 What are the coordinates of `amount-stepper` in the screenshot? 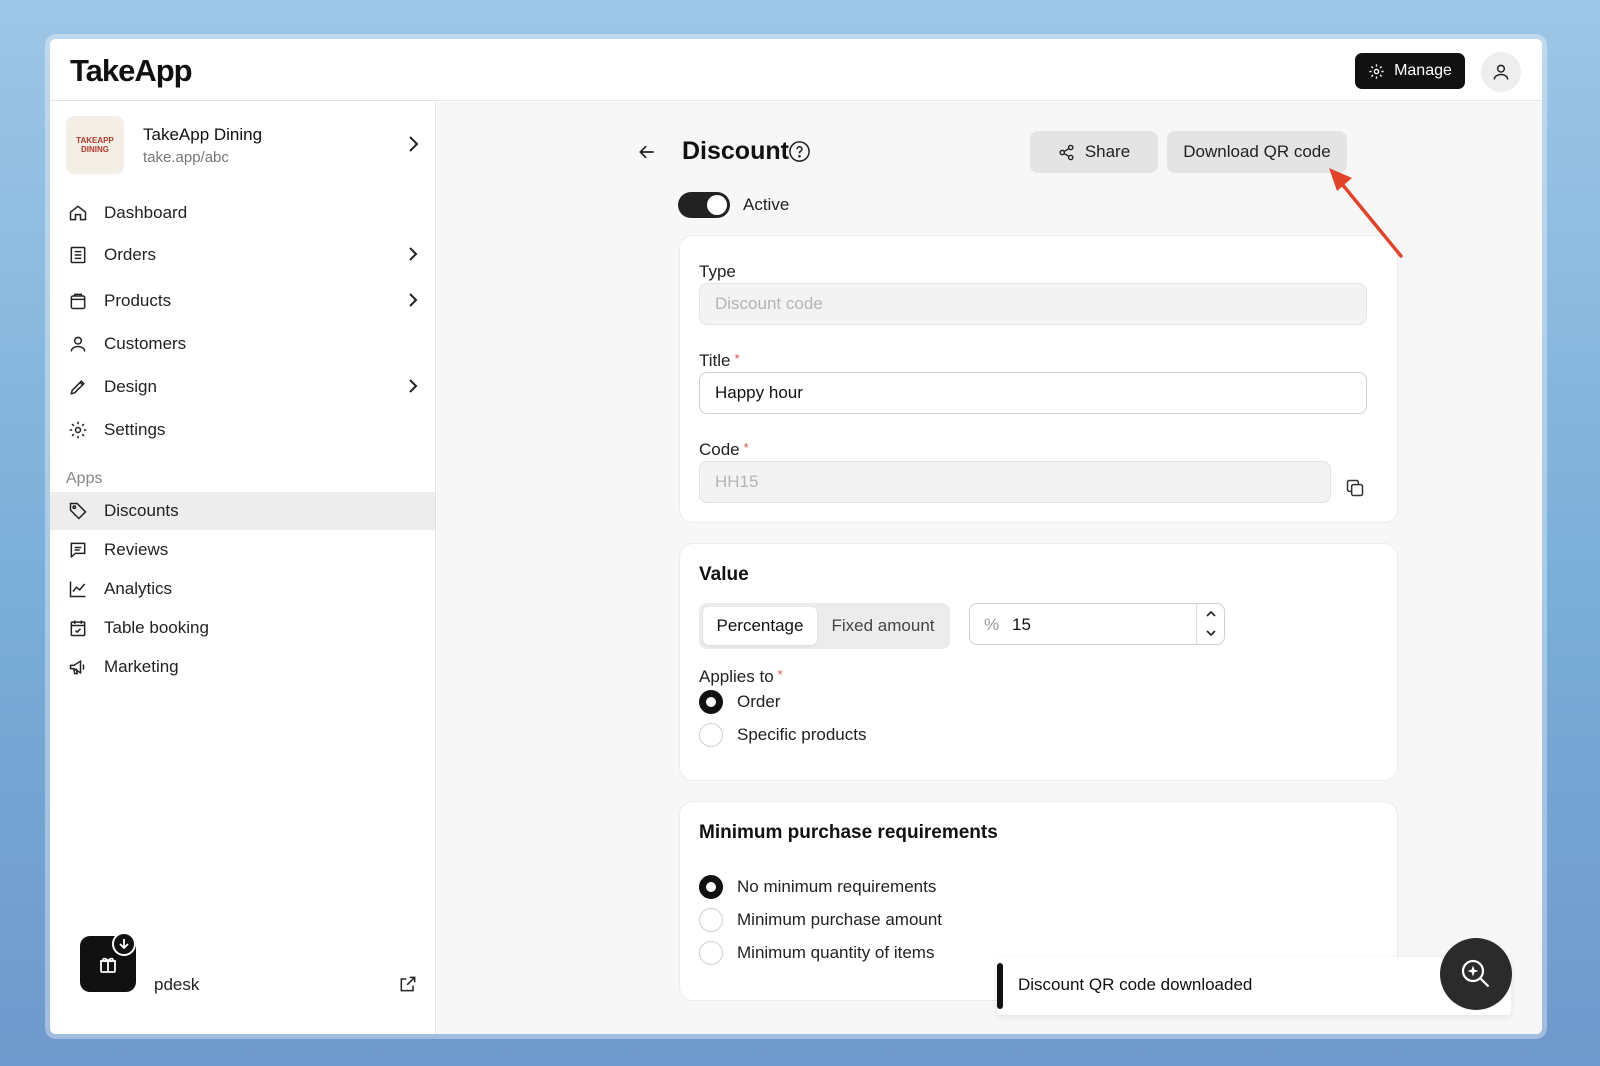 It's located at (1210, 624).